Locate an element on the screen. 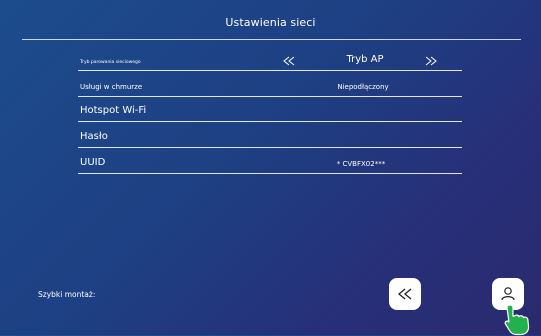  pairing-mode-value: Tryb AP is located at coordinates (365, 59).